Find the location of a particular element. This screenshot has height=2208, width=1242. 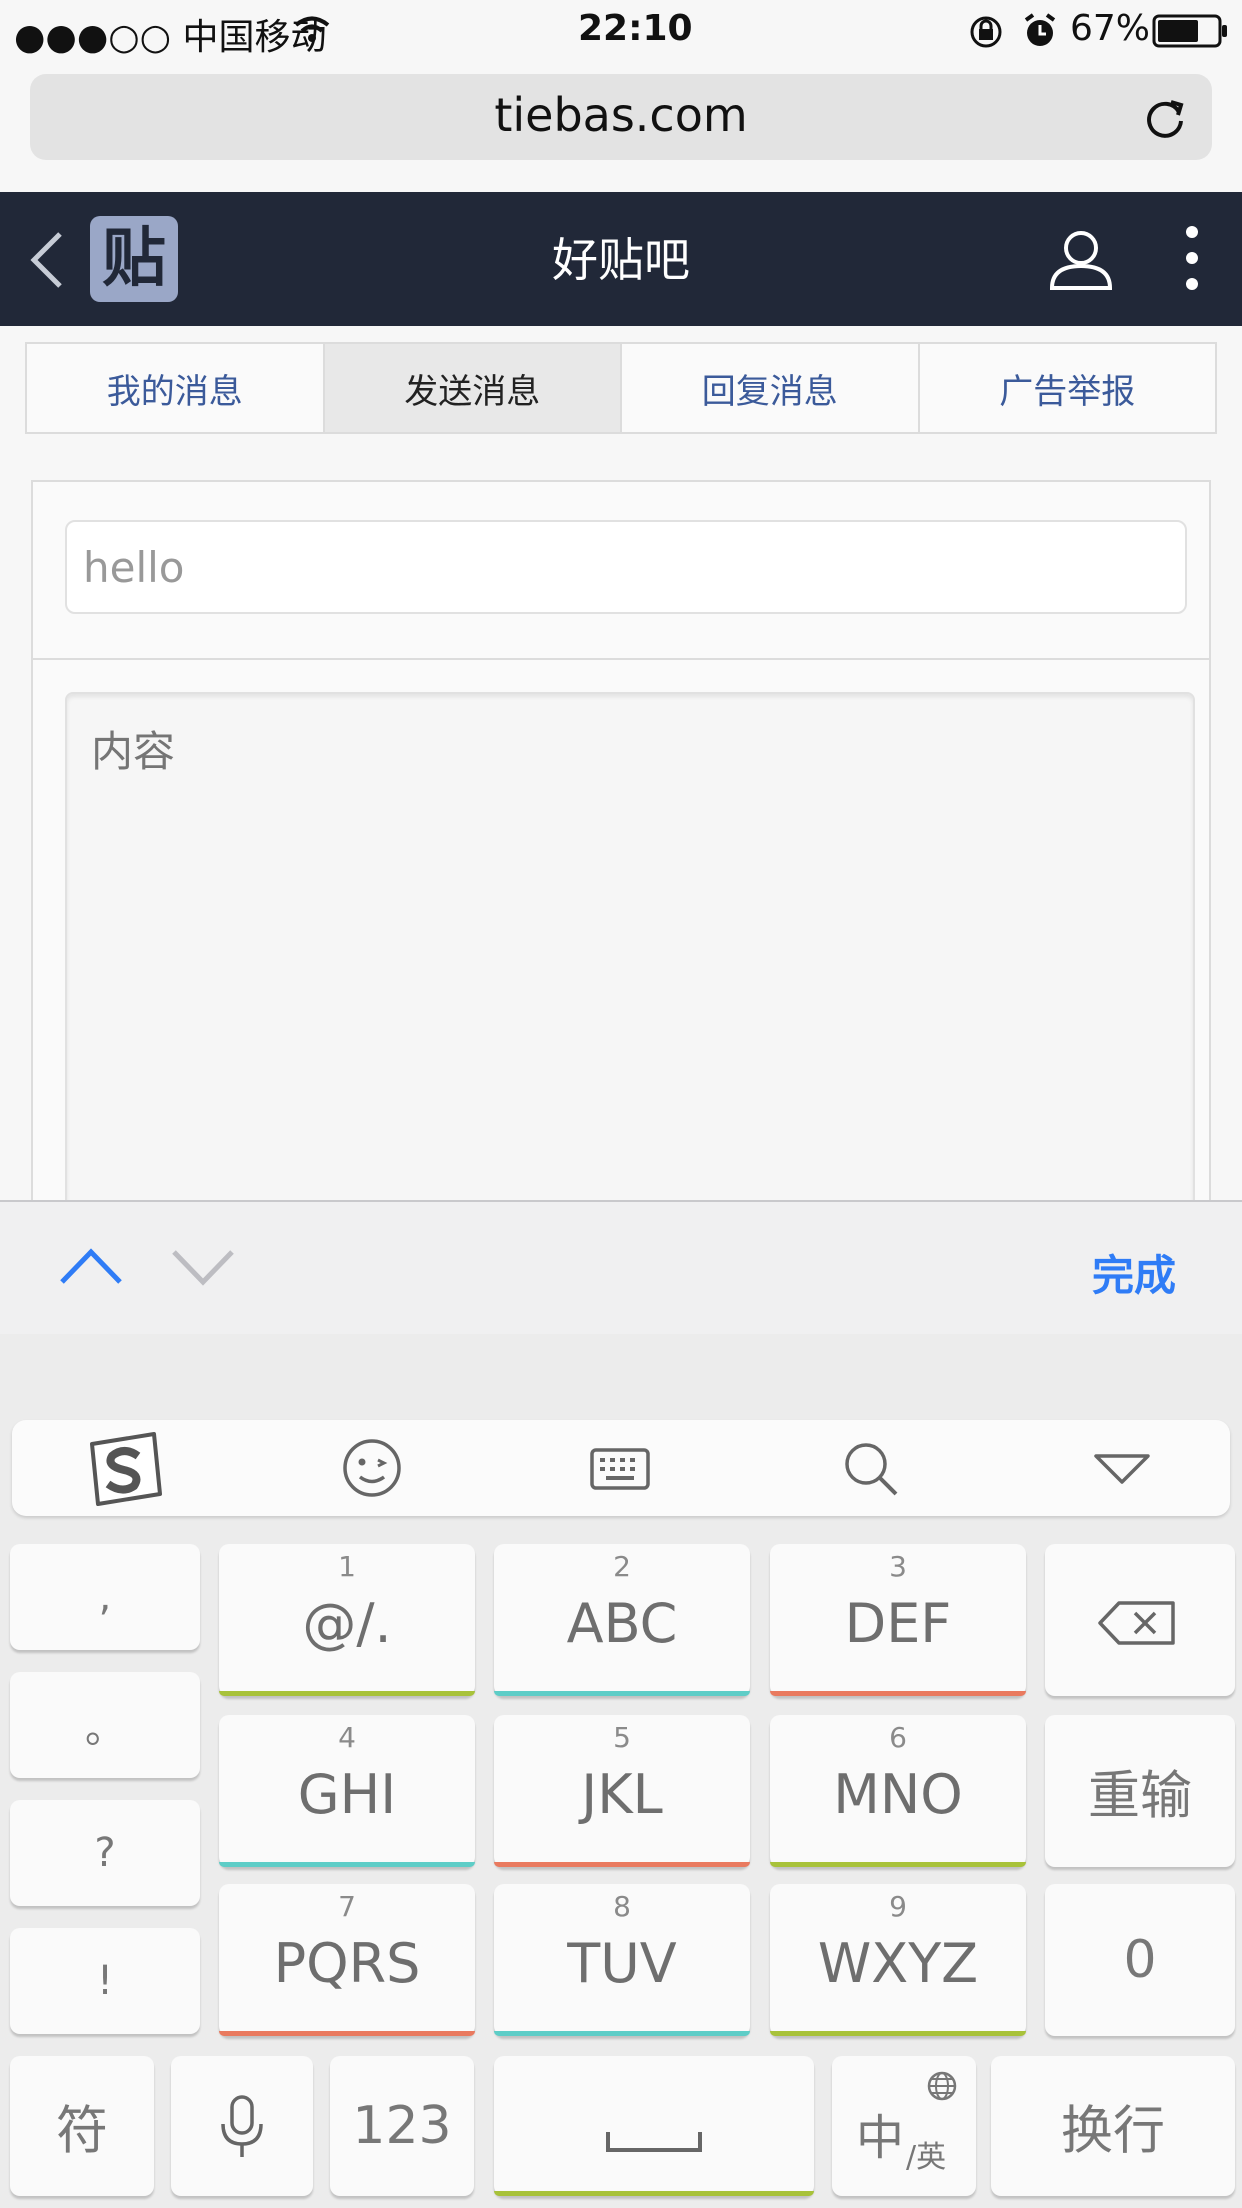

done-button: 完成 is located at coordinates (1134, 1272).